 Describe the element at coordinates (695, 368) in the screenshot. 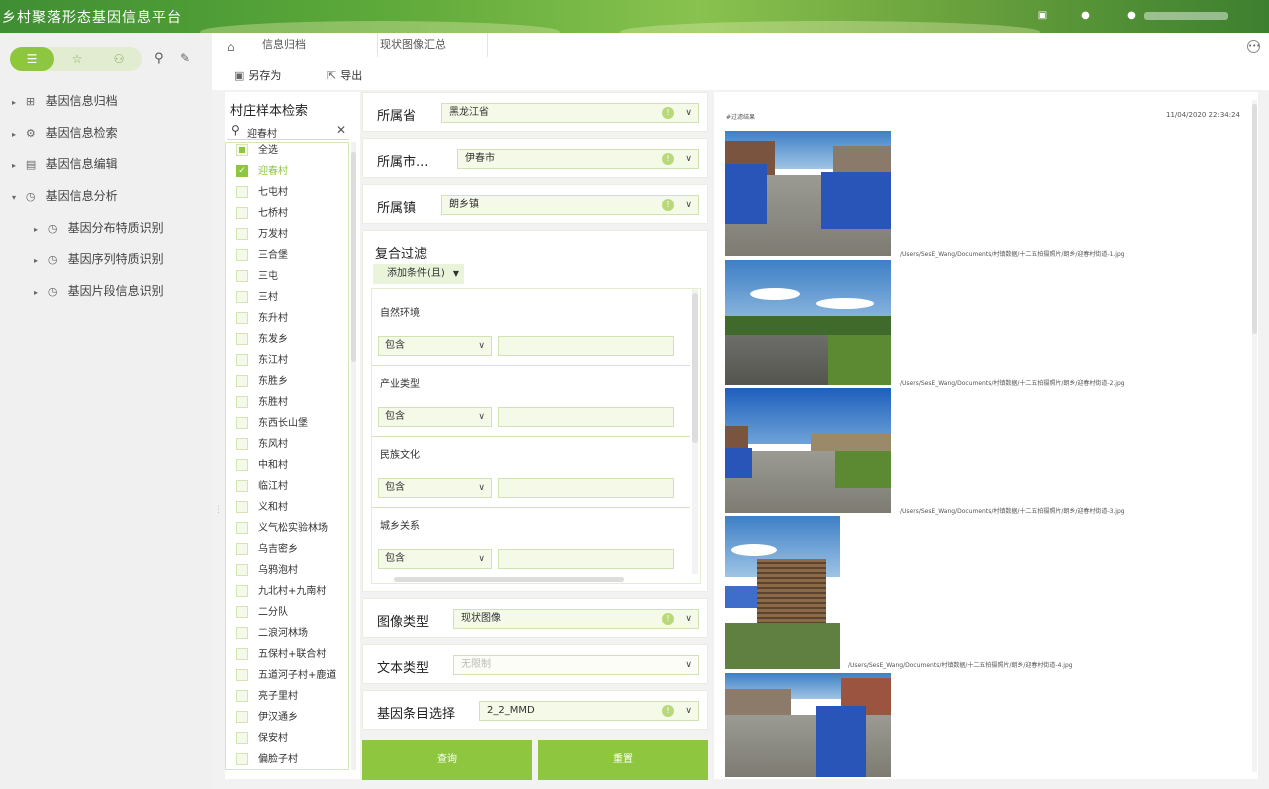

I see `condition-list-vscrollbar-thumb` at that location.